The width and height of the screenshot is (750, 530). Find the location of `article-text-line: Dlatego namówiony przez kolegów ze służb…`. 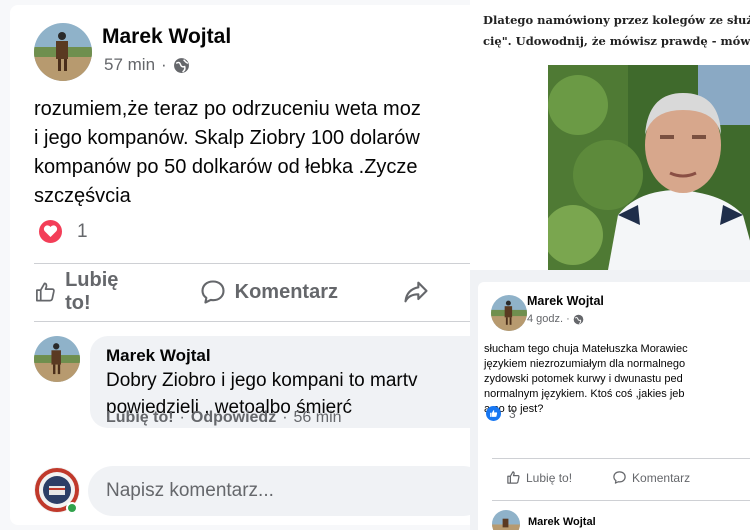

article-text-line: Dlatego namówiony przez kolegów ze służb… is located at coordinates (616, 20).